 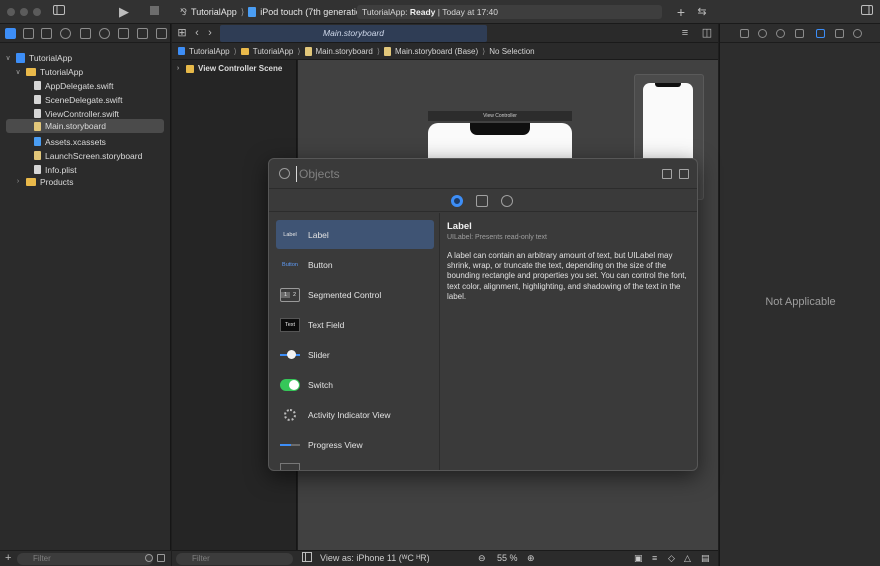 I want to click on breadcrumb-item: Main.storyboard (Base), so click(x=436, y=51).